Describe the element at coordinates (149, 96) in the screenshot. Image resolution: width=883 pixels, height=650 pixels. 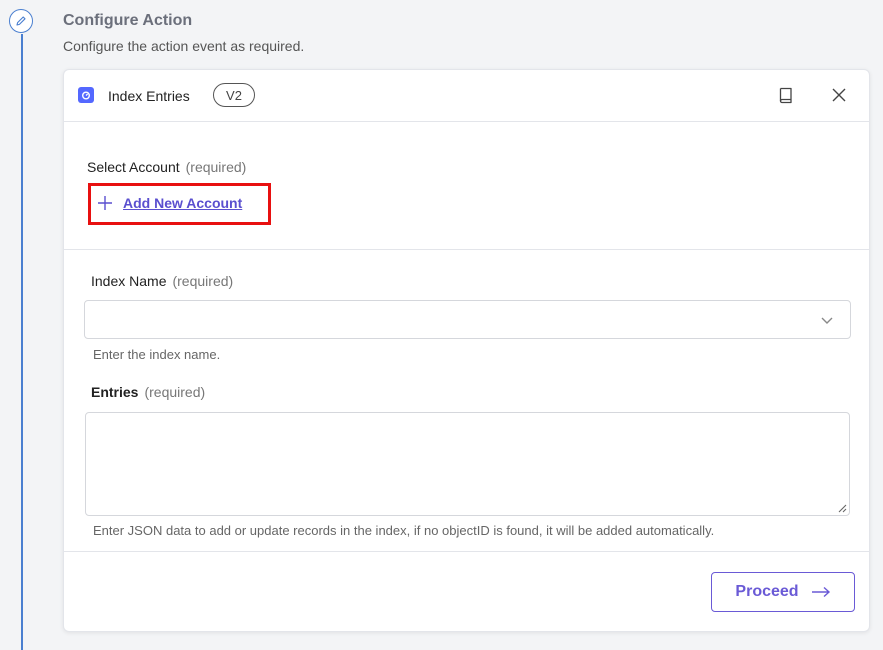
I see `action-name: Index Entries` at that location.